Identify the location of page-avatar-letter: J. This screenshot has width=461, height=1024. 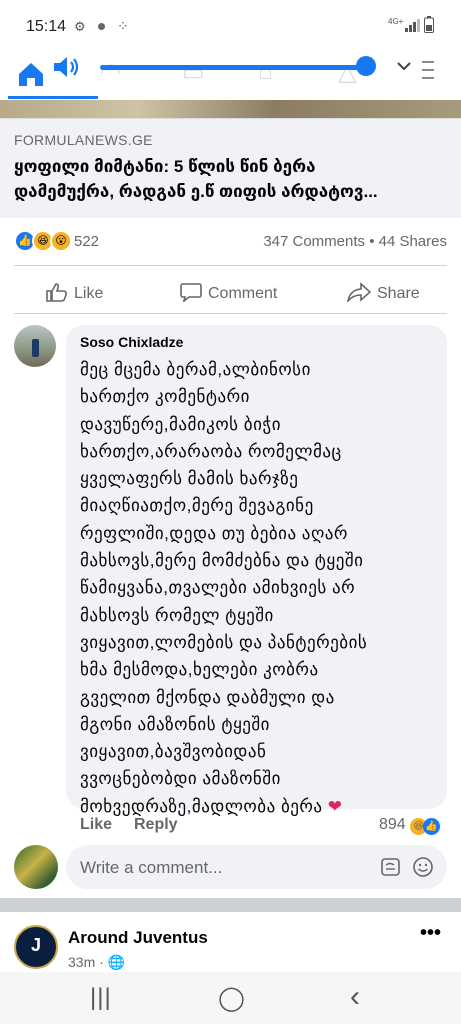
(35, 945).